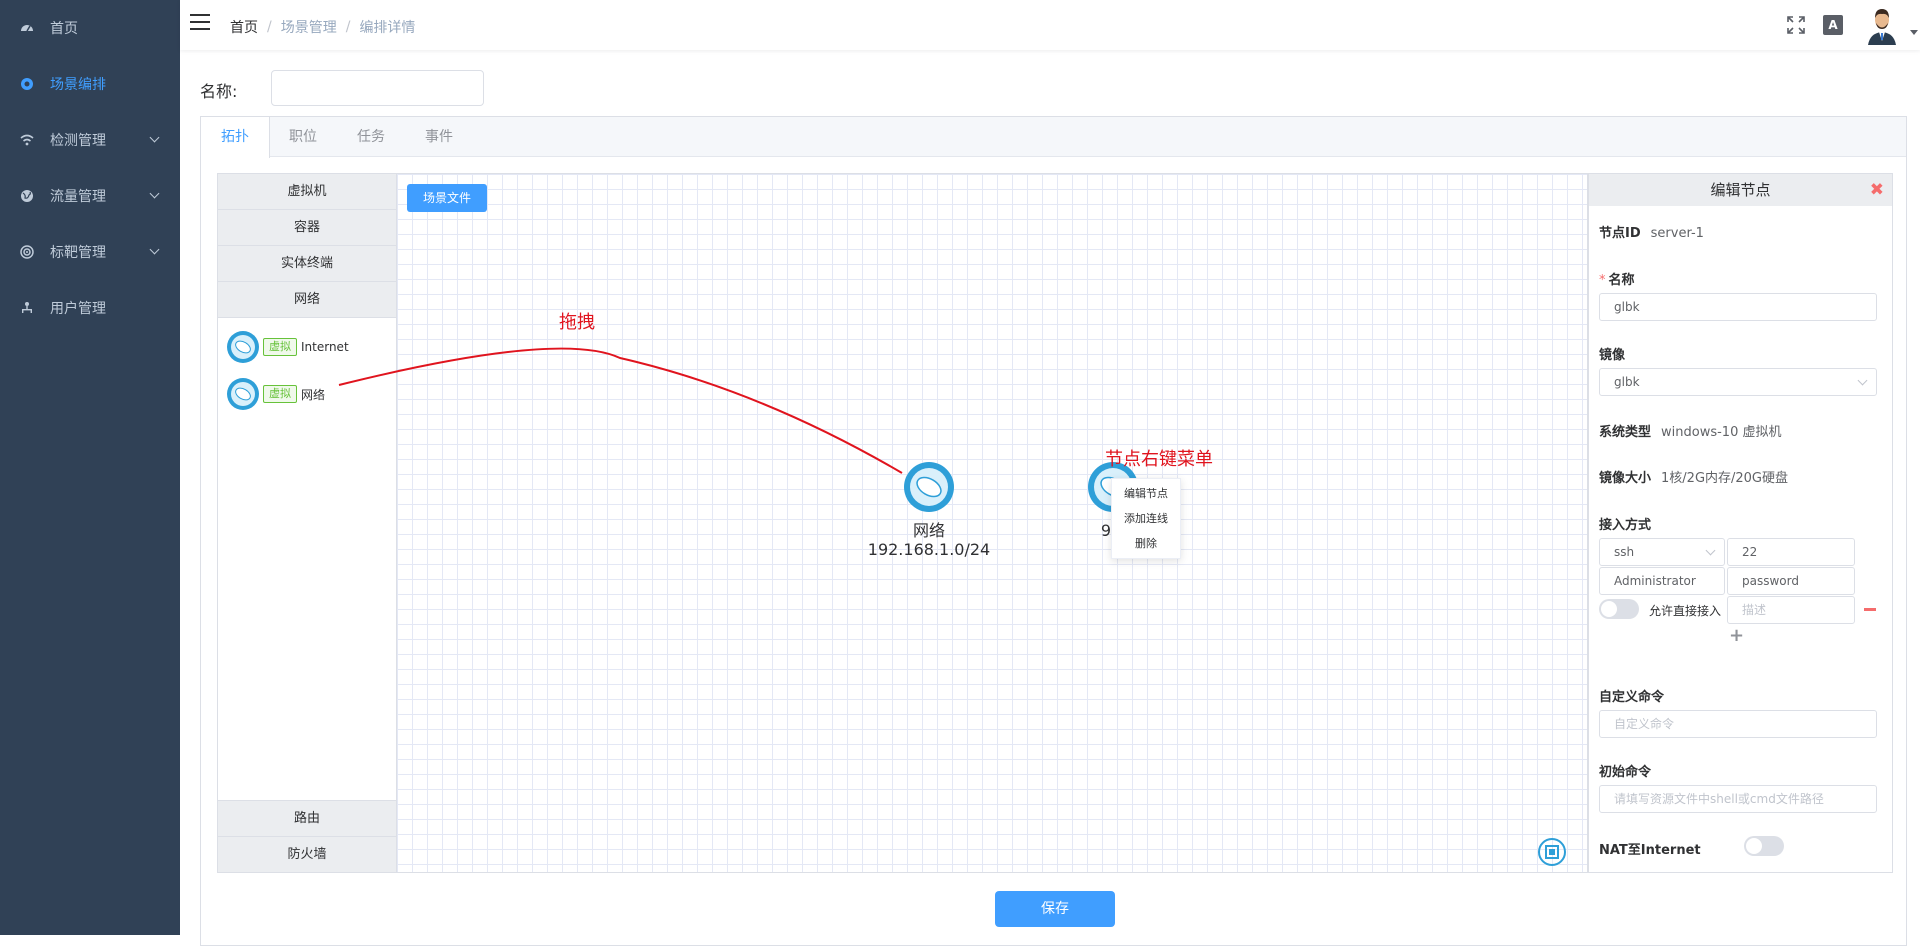 This screenshot has height=946, width=1920. Describe the element at coordinates (78, 141) in the screenshot. I see `sidebar-item-label: 检测管理` at that location.